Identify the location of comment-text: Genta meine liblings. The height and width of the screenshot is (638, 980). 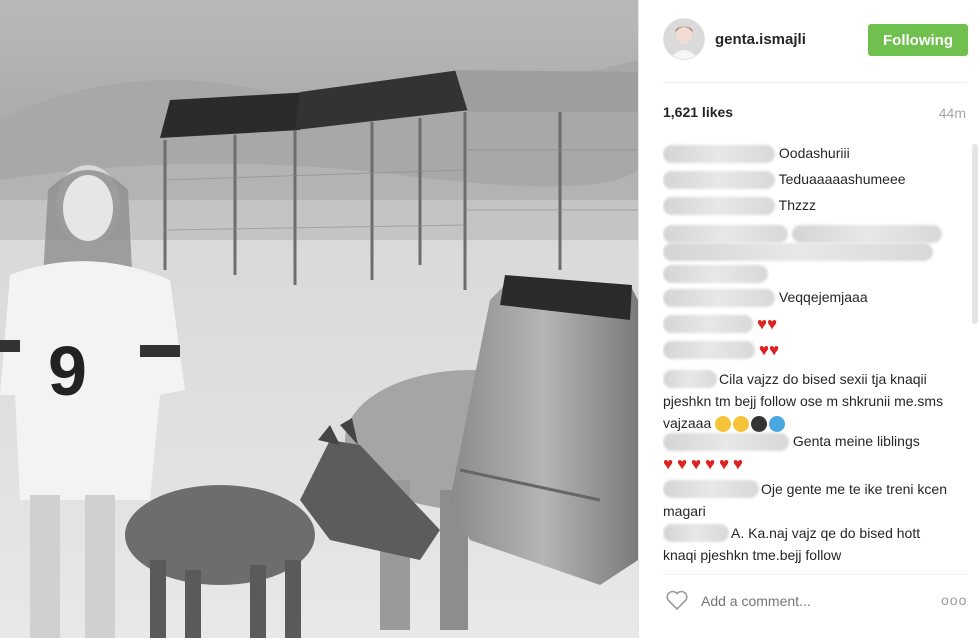
(856, 441).